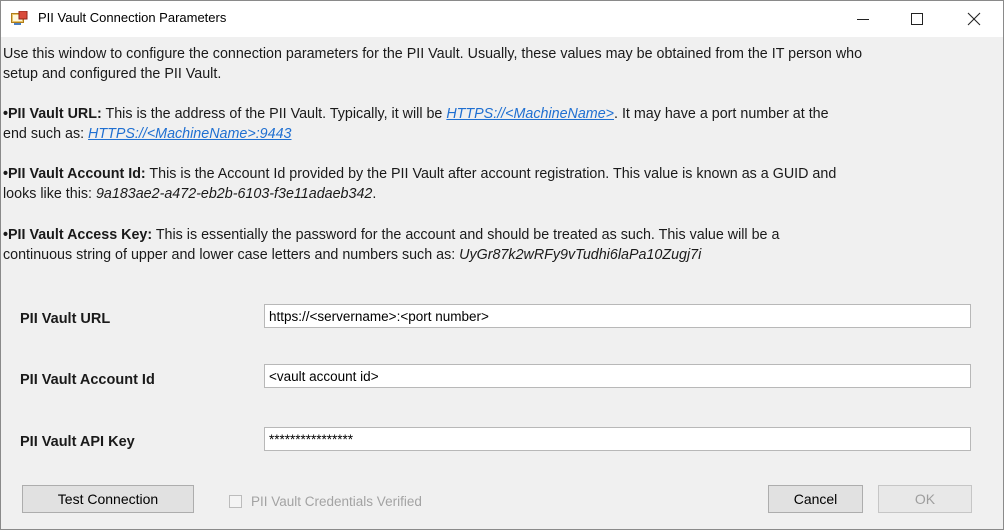 The image size is (1004, 530). I want to click on help-account-label: •PII Vault Account Id:, so click(74, 174).